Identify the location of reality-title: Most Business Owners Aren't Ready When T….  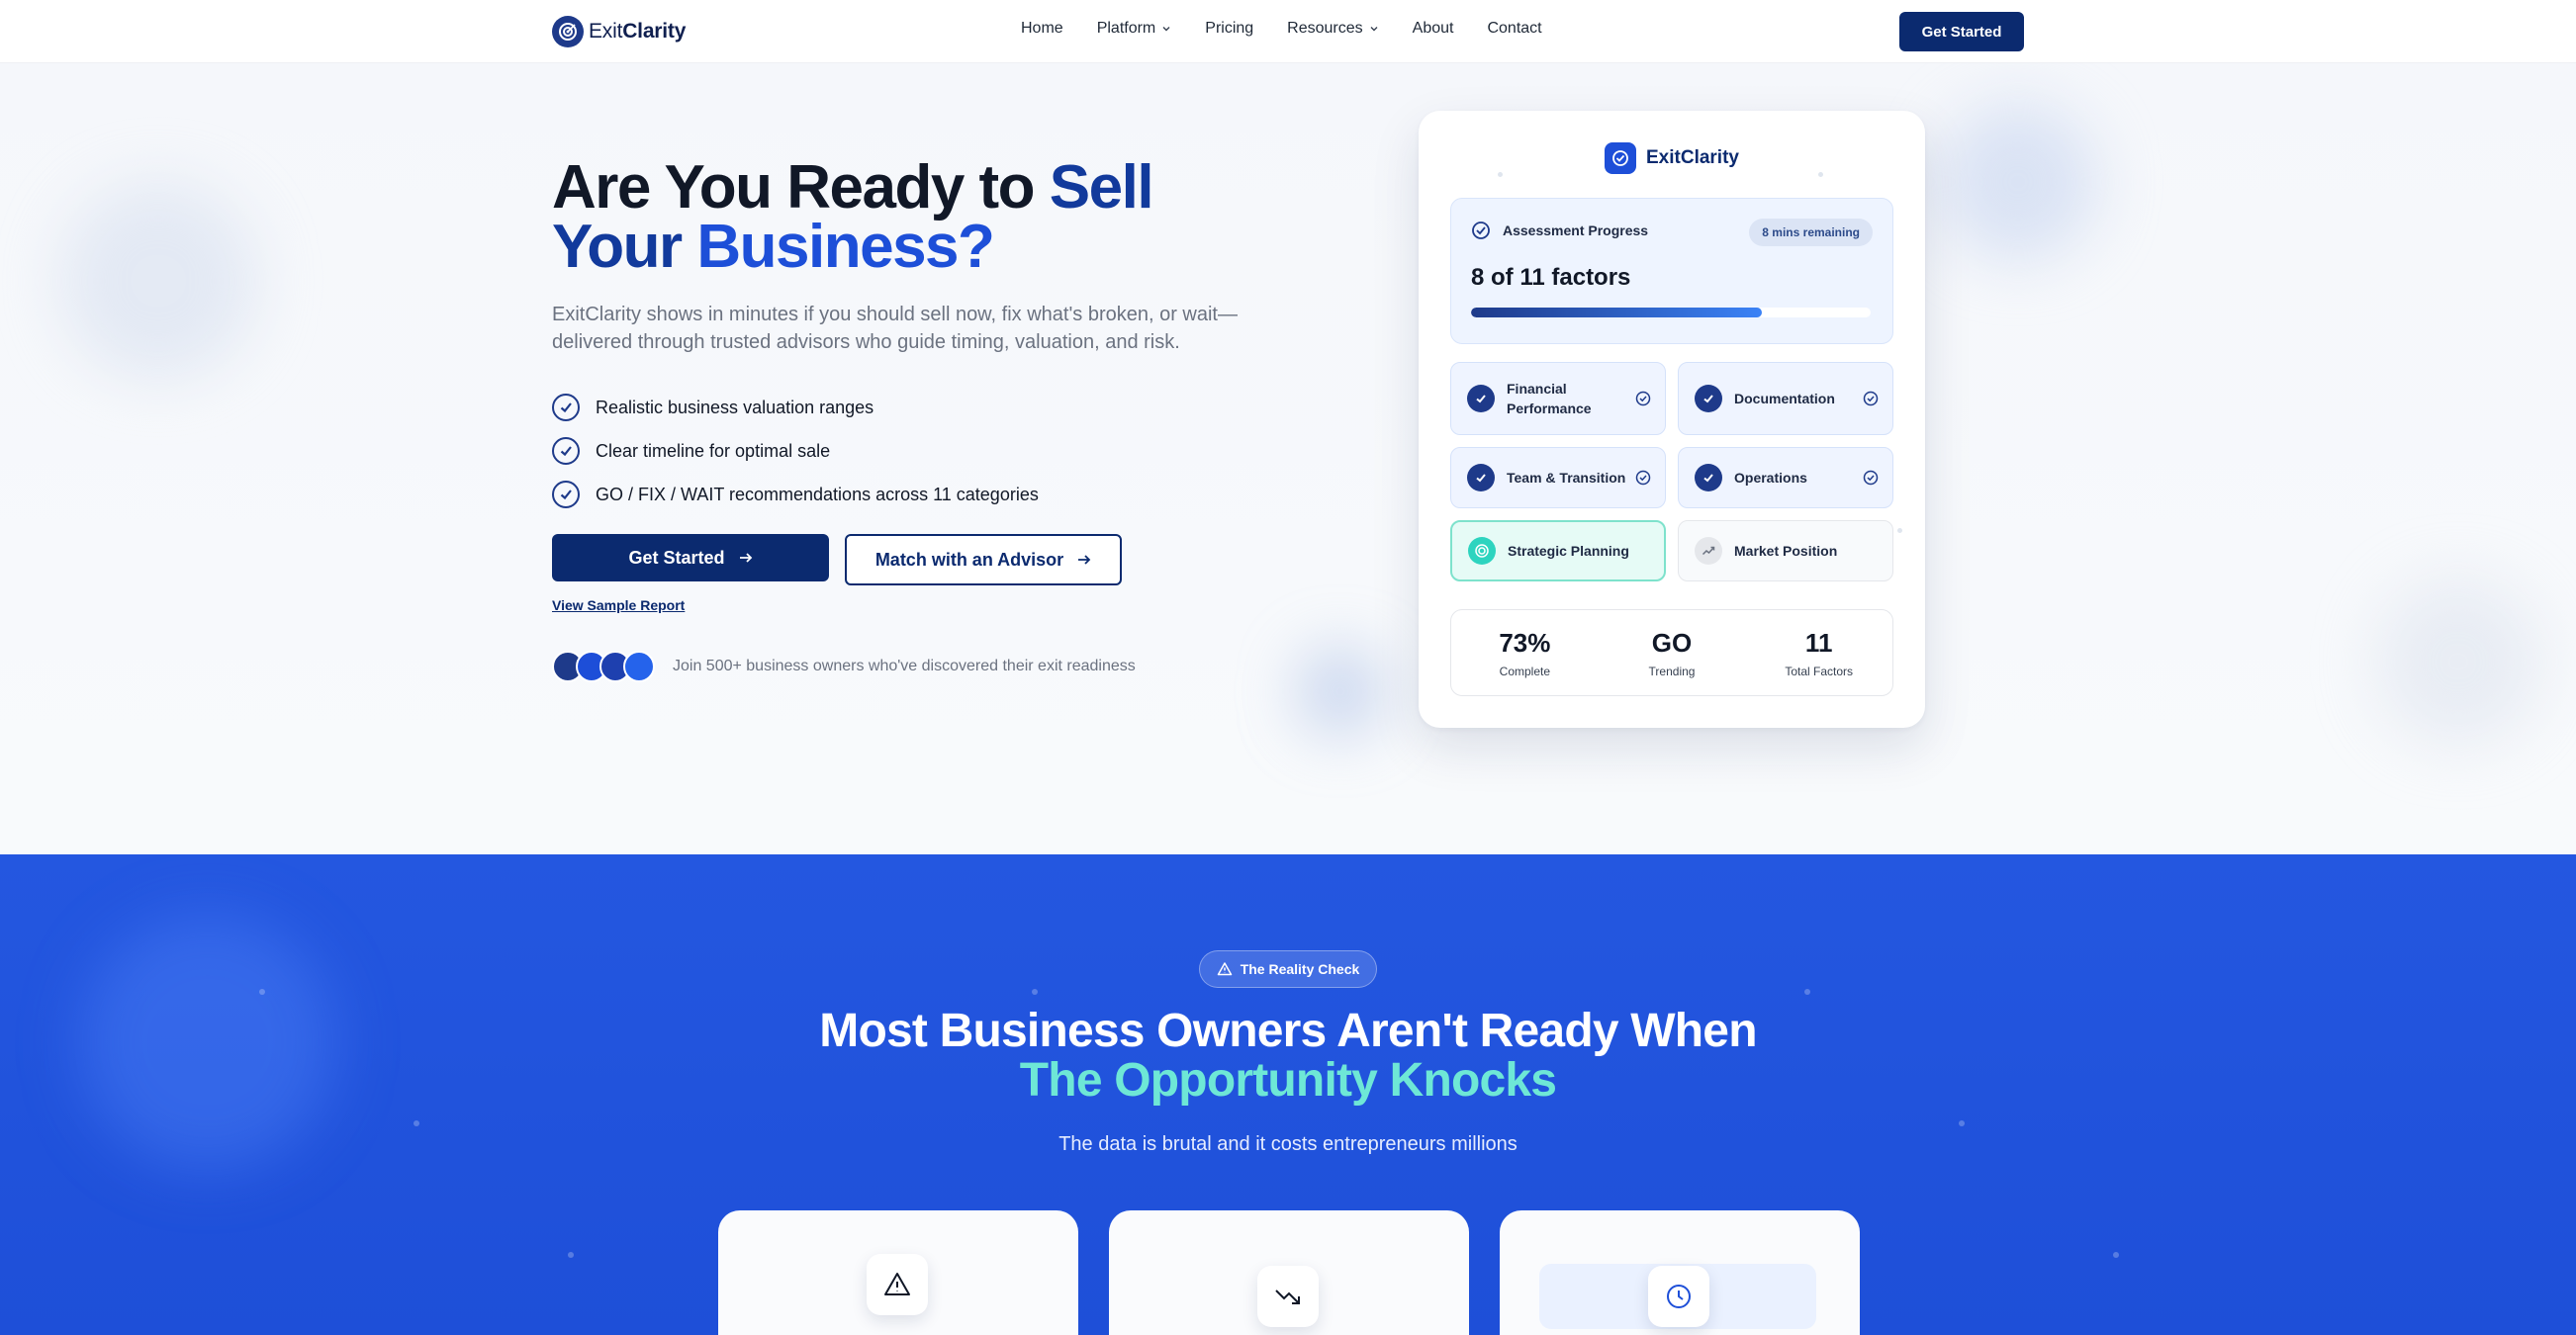
(1288, 1056).